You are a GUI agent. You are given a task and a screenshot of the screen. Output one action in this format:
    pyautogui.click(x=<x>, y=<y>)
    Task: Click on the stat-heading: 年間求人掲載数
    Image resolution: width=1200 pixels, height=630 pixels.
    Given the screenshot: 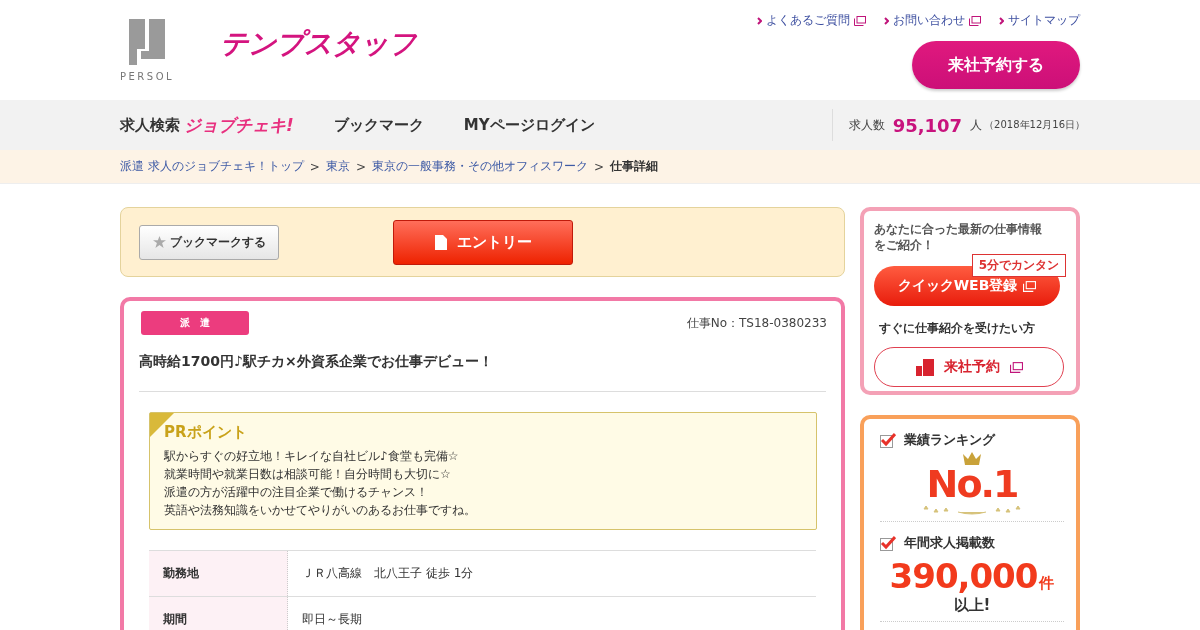 What is the action you would take?
    pyautogui.click(x=949, y=543)
    